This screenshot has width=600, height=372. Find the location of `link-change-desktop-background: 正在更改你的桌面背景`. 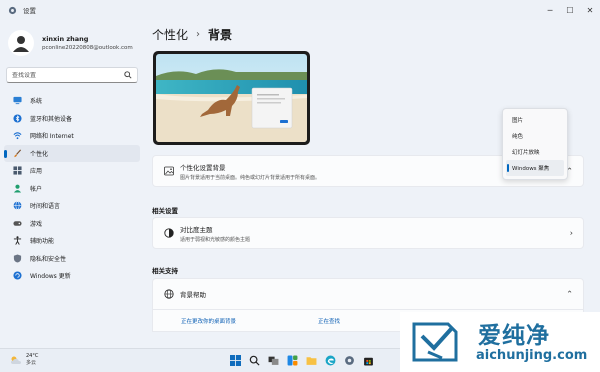

link-change-desktop-background: 正在更改你的桌面背景 is located at coordinates (208, 321).